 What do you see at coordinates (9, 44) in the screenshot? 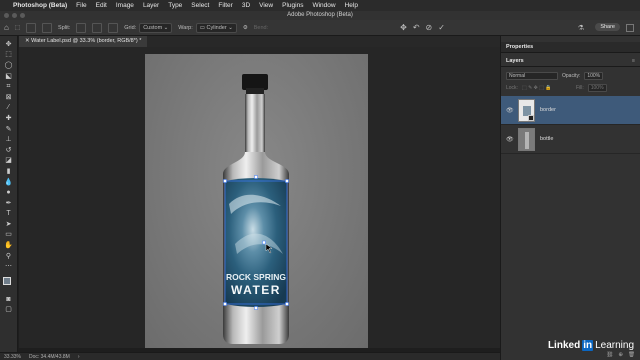
I see `move-tool-icon: ✥` at bounding box center [9, 44].